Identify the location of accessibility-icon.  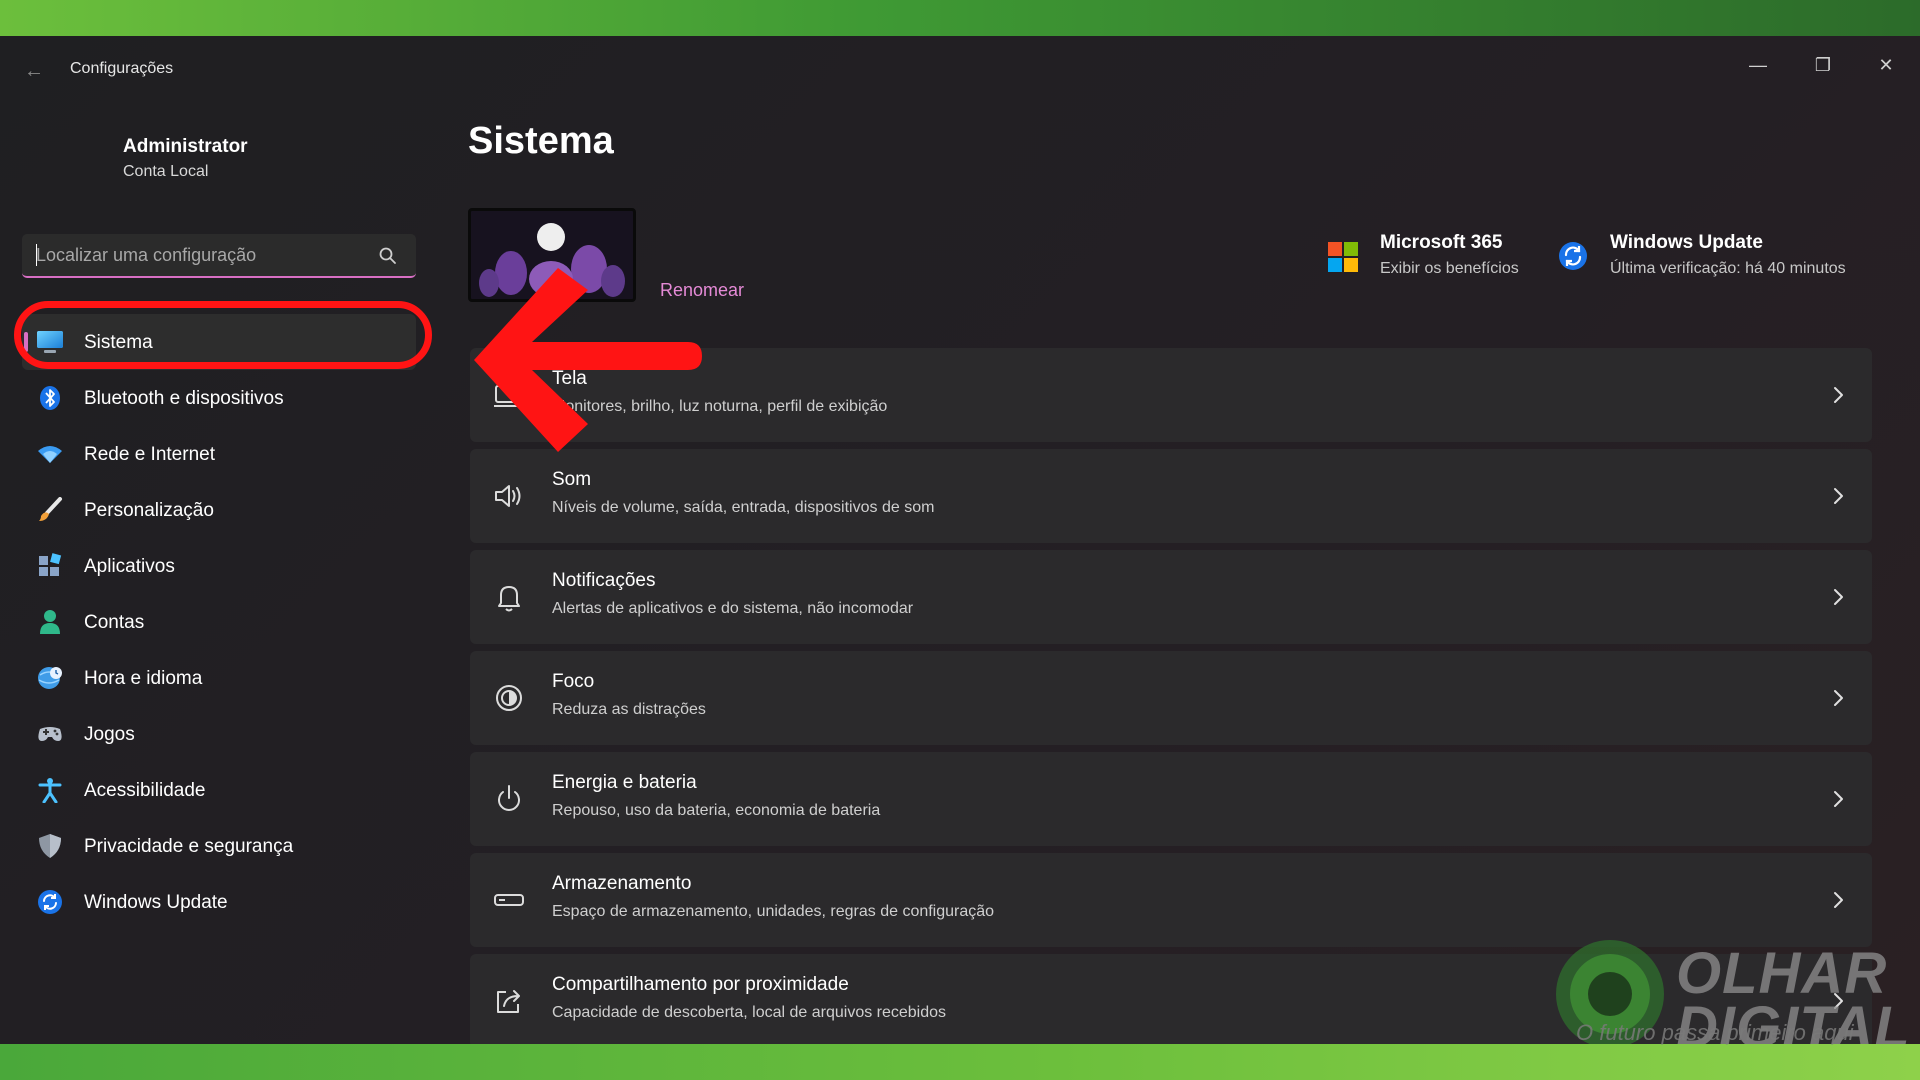
(50, 790).